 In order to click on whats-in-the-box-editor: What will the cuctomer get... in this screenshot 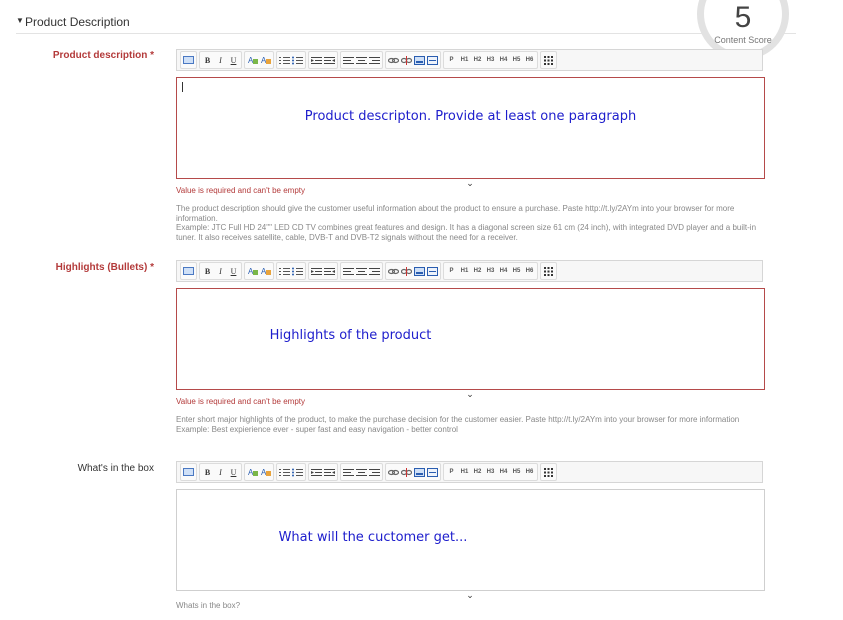, I will do `click(470, 540)`.